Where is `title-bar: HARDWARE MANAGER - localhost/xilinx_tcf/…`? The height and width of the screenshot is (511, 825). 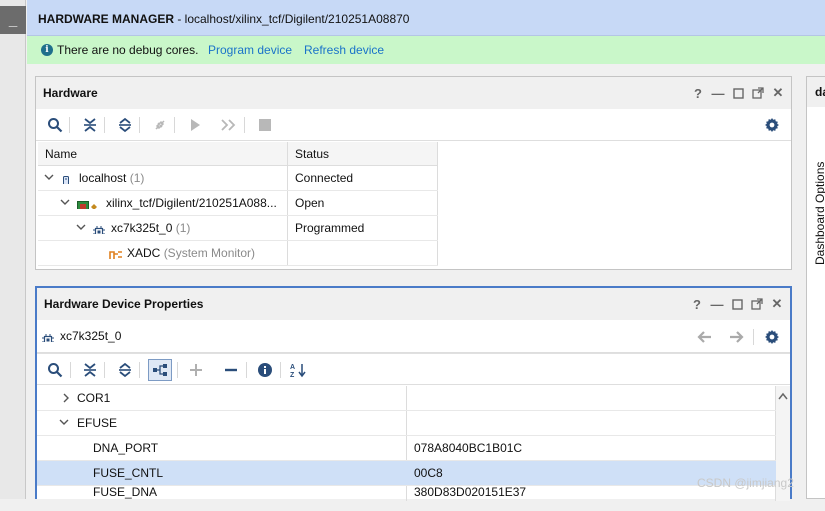 title-bar: HARDWARE MANAGER - localhost/xilinx_tcf/… is located at coordinates (426, 18).